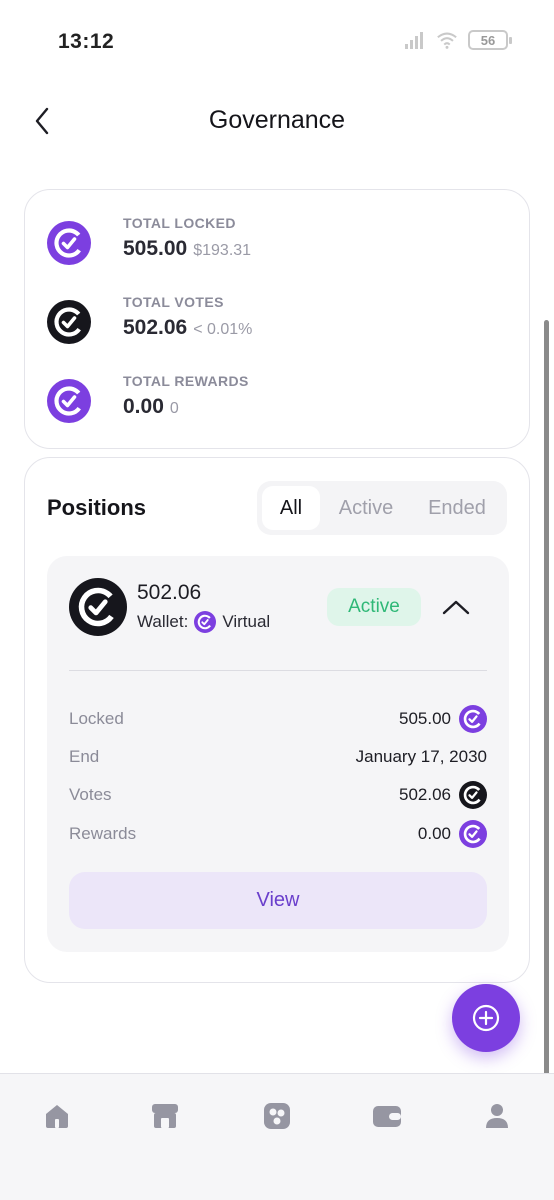 This screenshot has height=1200, width=554. I want to click on detail-label: Votes, so click(90, 794).